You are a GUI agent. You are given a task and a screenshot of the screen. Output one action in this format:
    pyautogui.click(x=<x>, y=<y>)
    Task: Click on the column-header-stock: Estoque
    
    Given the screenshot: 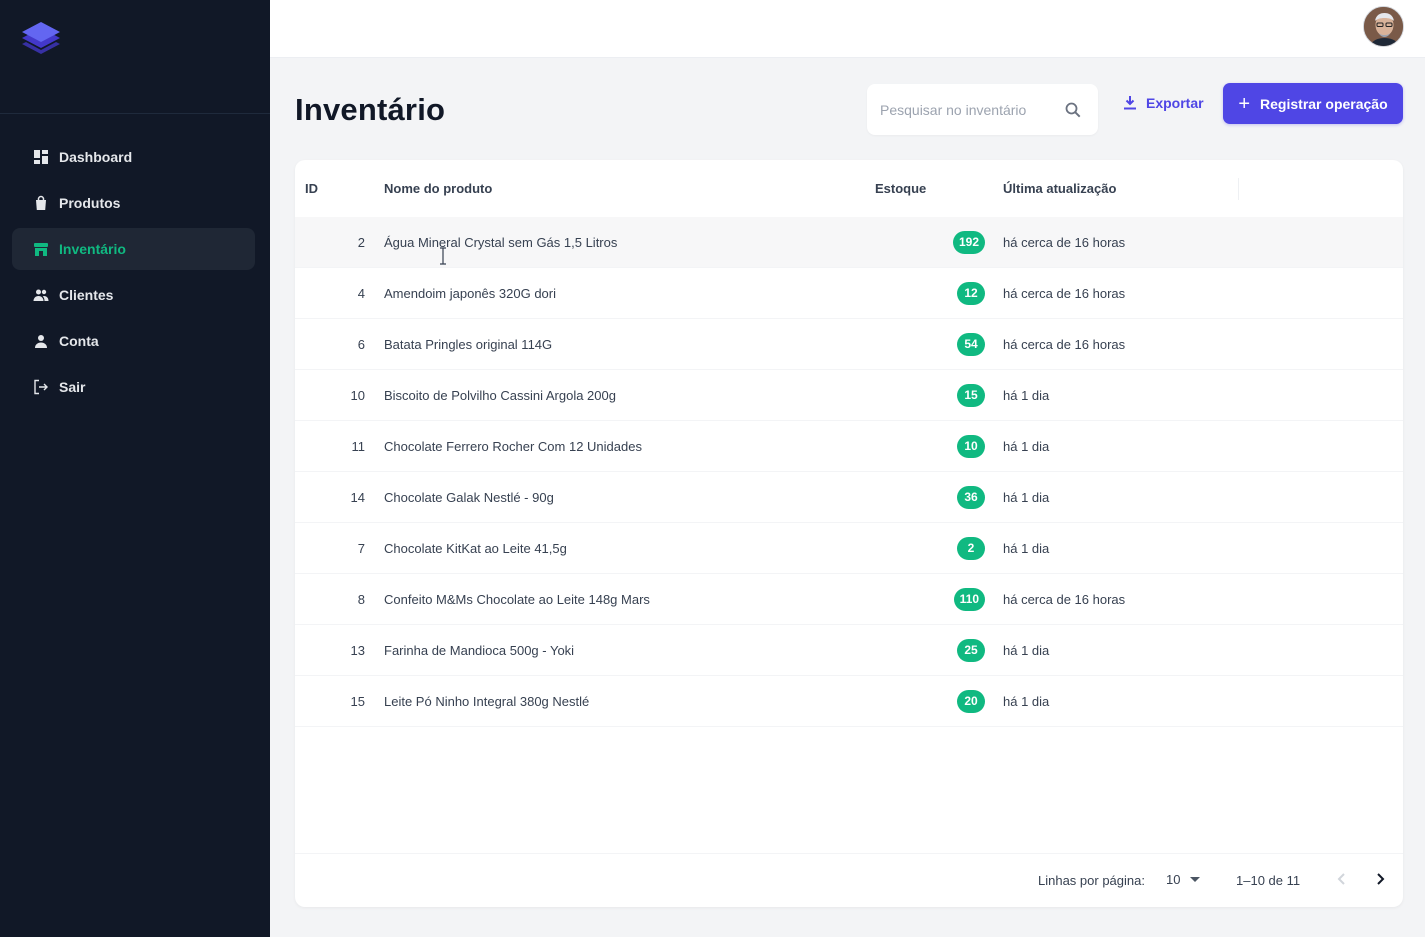 What is the action you would take?
    pyautogui.click(x=900, y=188)
    